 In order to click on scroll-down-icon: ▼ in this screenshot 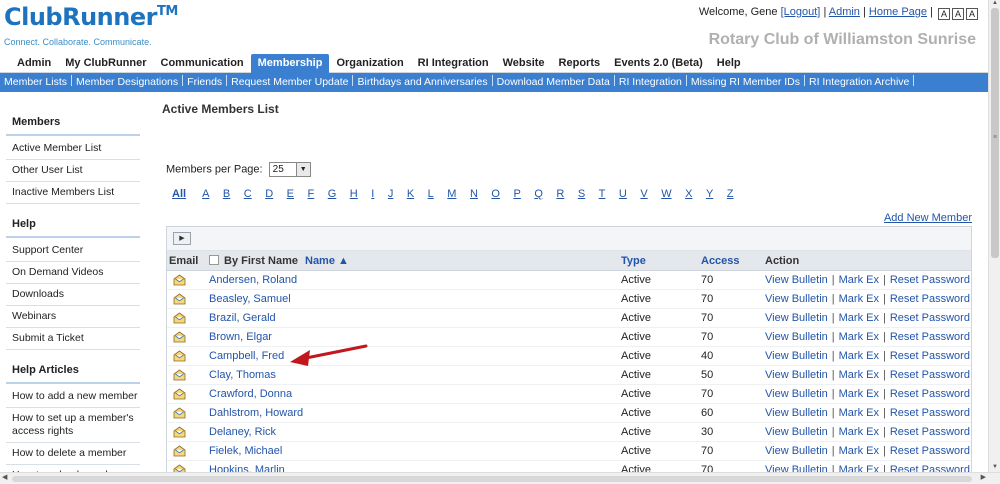, I will do `click(994, 468)`.